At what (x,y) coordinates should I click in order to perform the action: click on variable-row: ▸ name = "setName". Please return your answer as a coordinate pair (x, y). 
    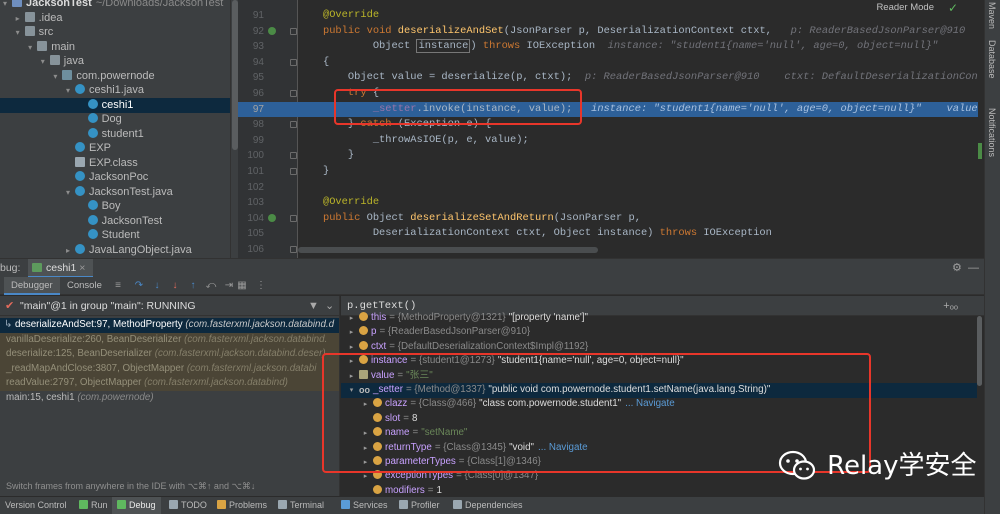
    Looking at the image, I should click on (659, 433).